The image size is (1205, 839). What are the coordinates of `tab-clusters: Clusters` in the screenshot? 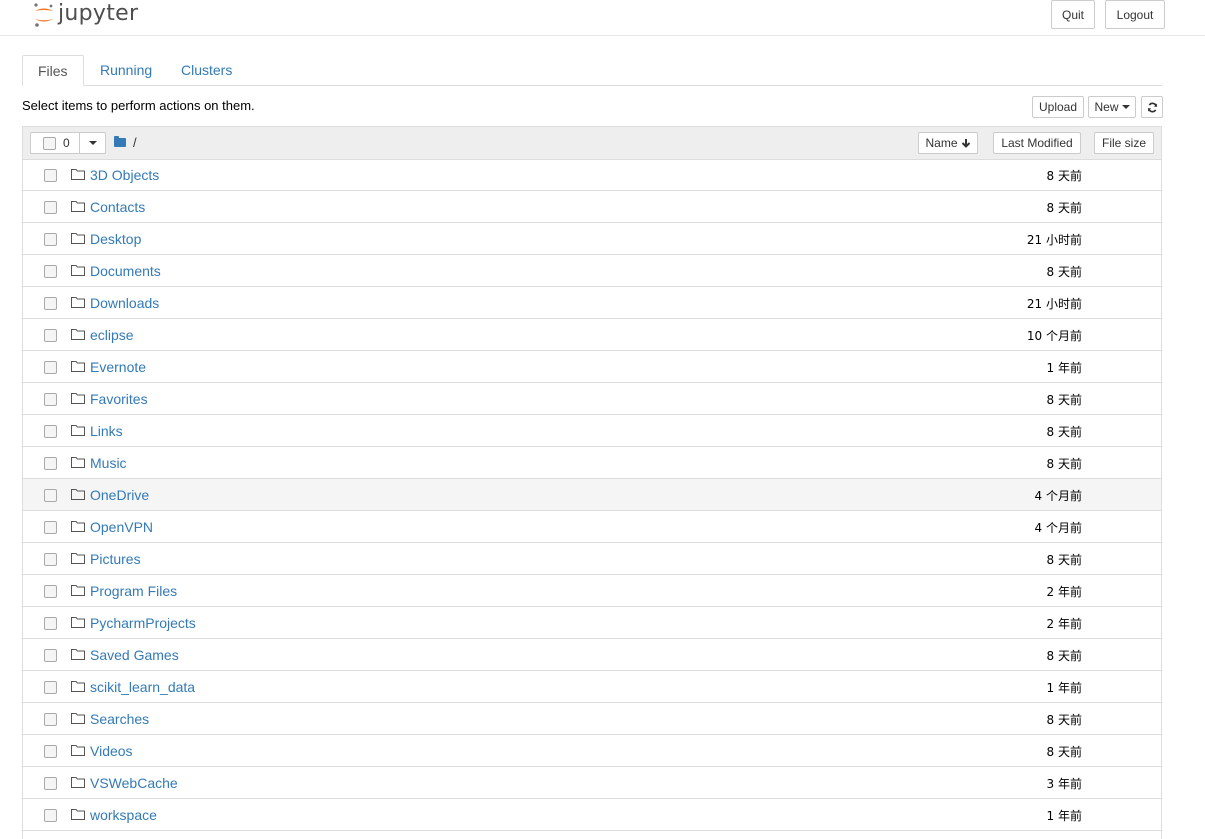 It's located at (206, 70).